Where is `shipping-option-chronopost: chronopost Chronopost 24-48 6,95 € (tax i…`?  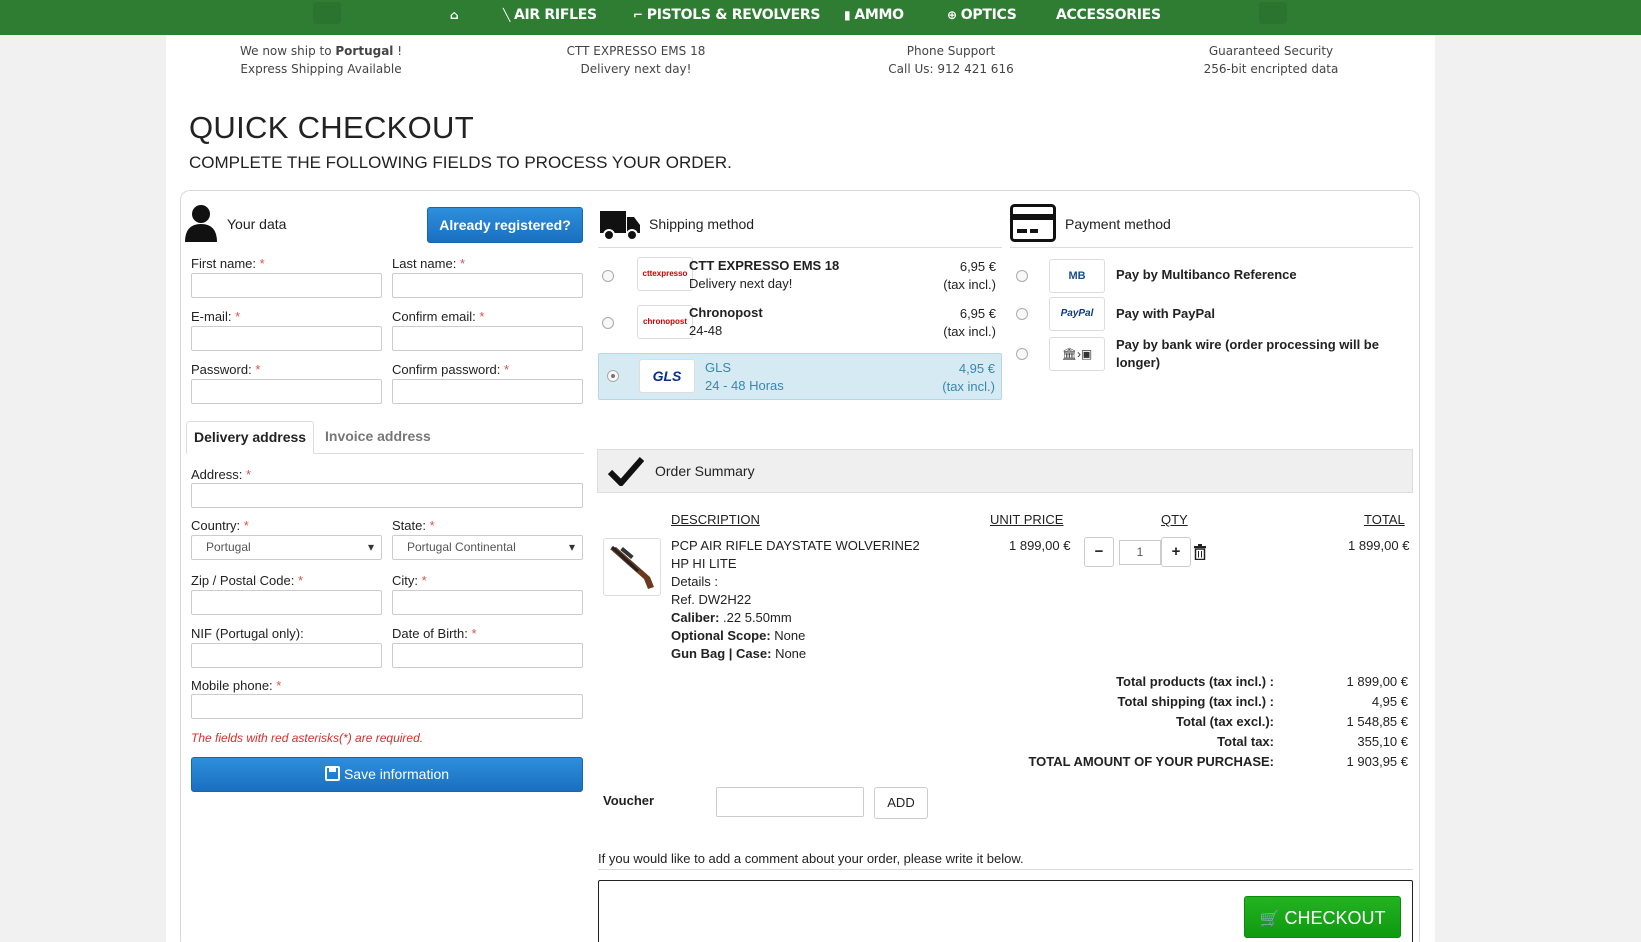 shipping-option-chronopost: chronopost Chronopost 24-48 6,95 € (tax i… is located at coordinates (793, 322).